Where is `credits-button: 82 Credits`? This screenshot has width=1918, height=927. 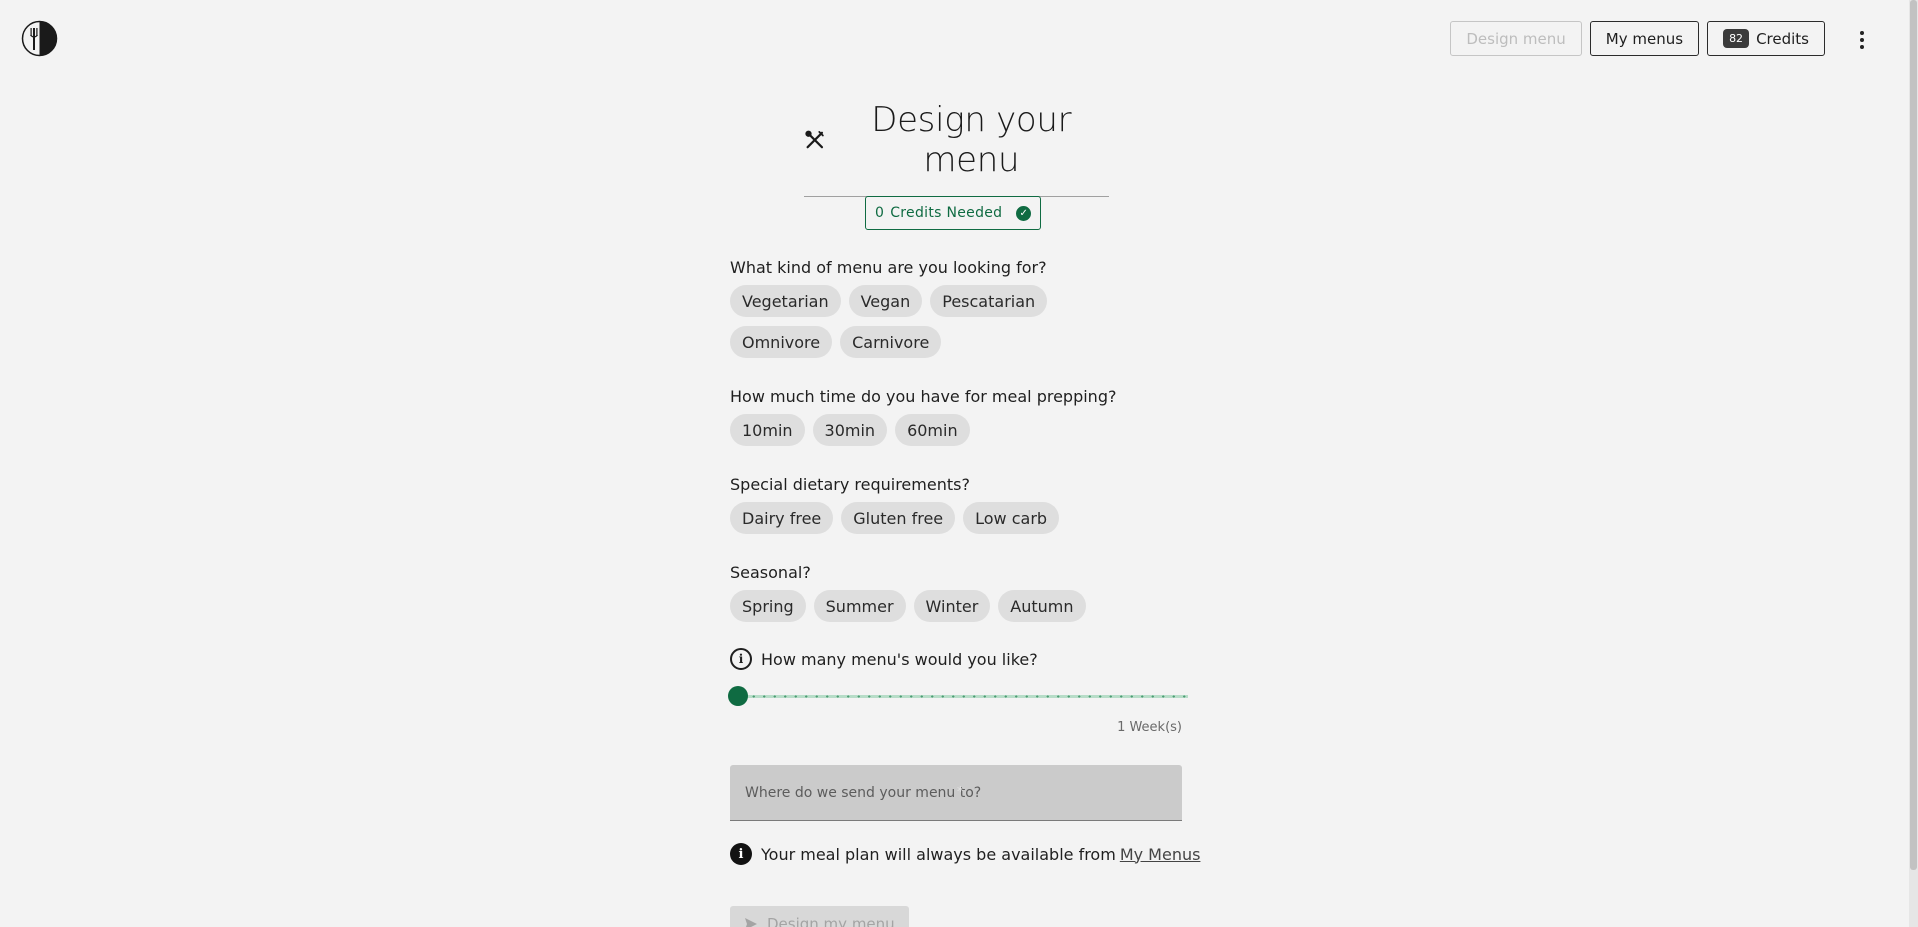 credits-button: 82 Credits is located at coordinates (1766, 38).